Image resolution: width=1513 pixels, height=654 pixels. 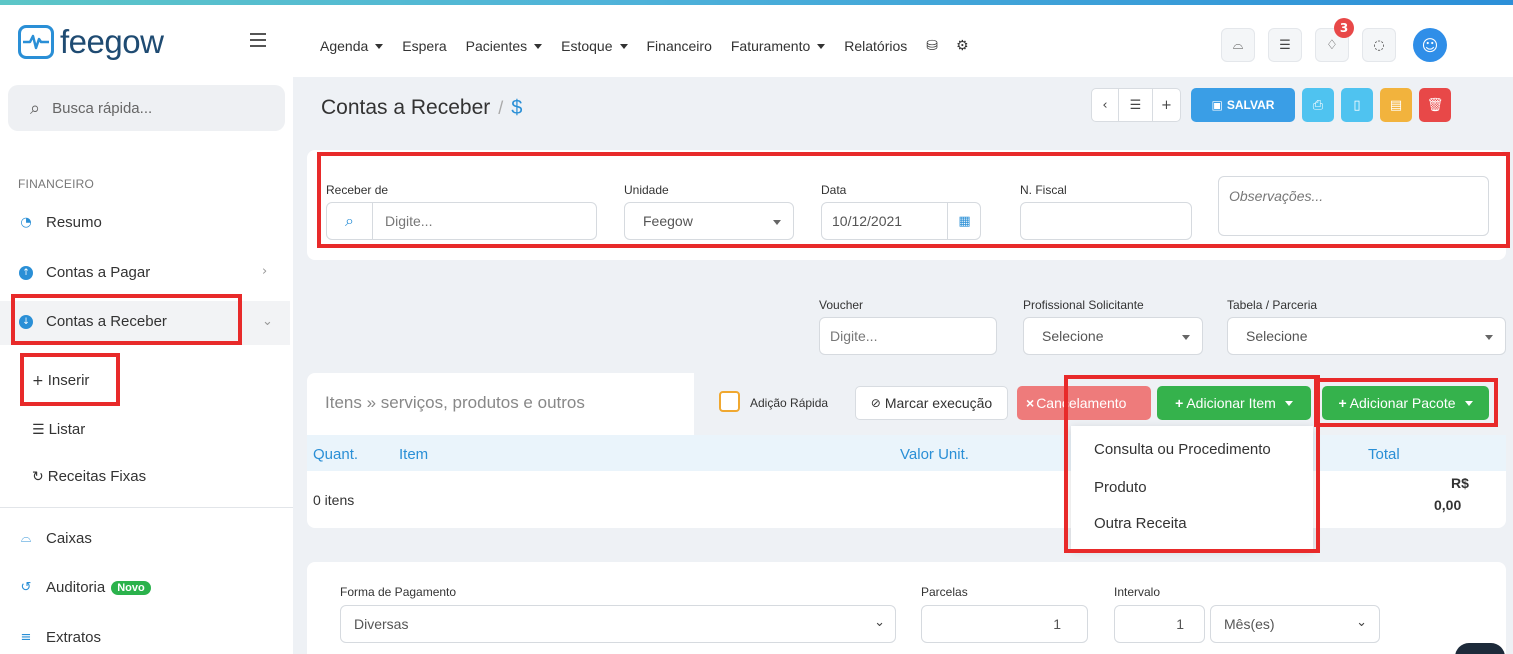 I want to click on sidebar-item-resumo: ◔ Resumo, so click(x=60, y=222).